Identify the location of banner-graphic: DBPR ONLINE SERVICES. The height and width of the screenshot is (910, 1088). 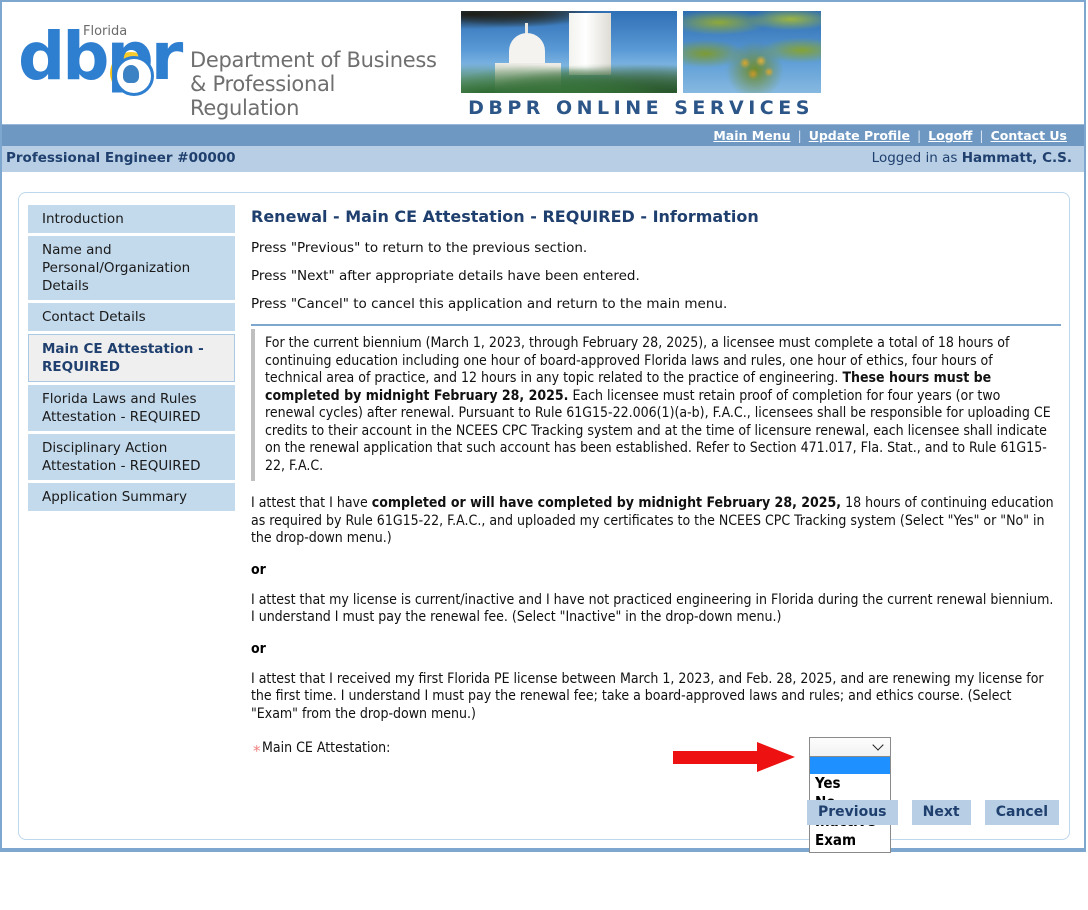
(641, 65).